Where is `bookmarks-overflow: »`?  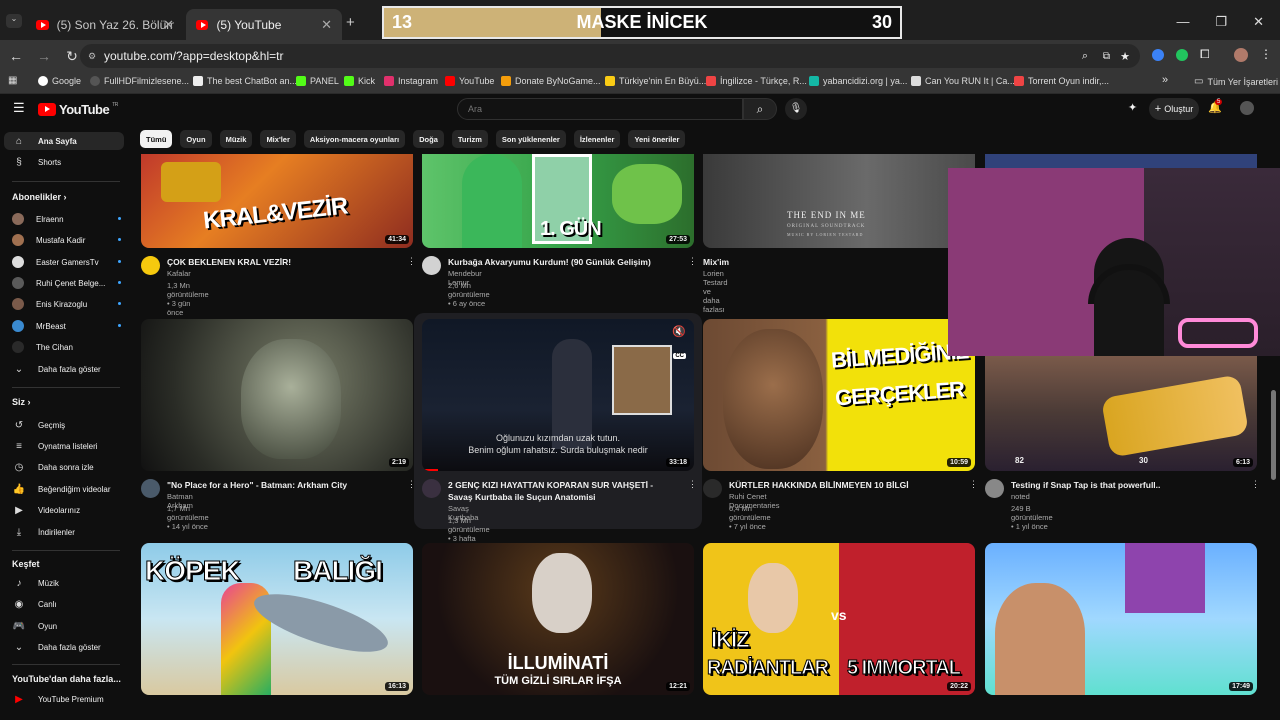 bookmarks-overflow: » is located at coordinates (1165, 80).